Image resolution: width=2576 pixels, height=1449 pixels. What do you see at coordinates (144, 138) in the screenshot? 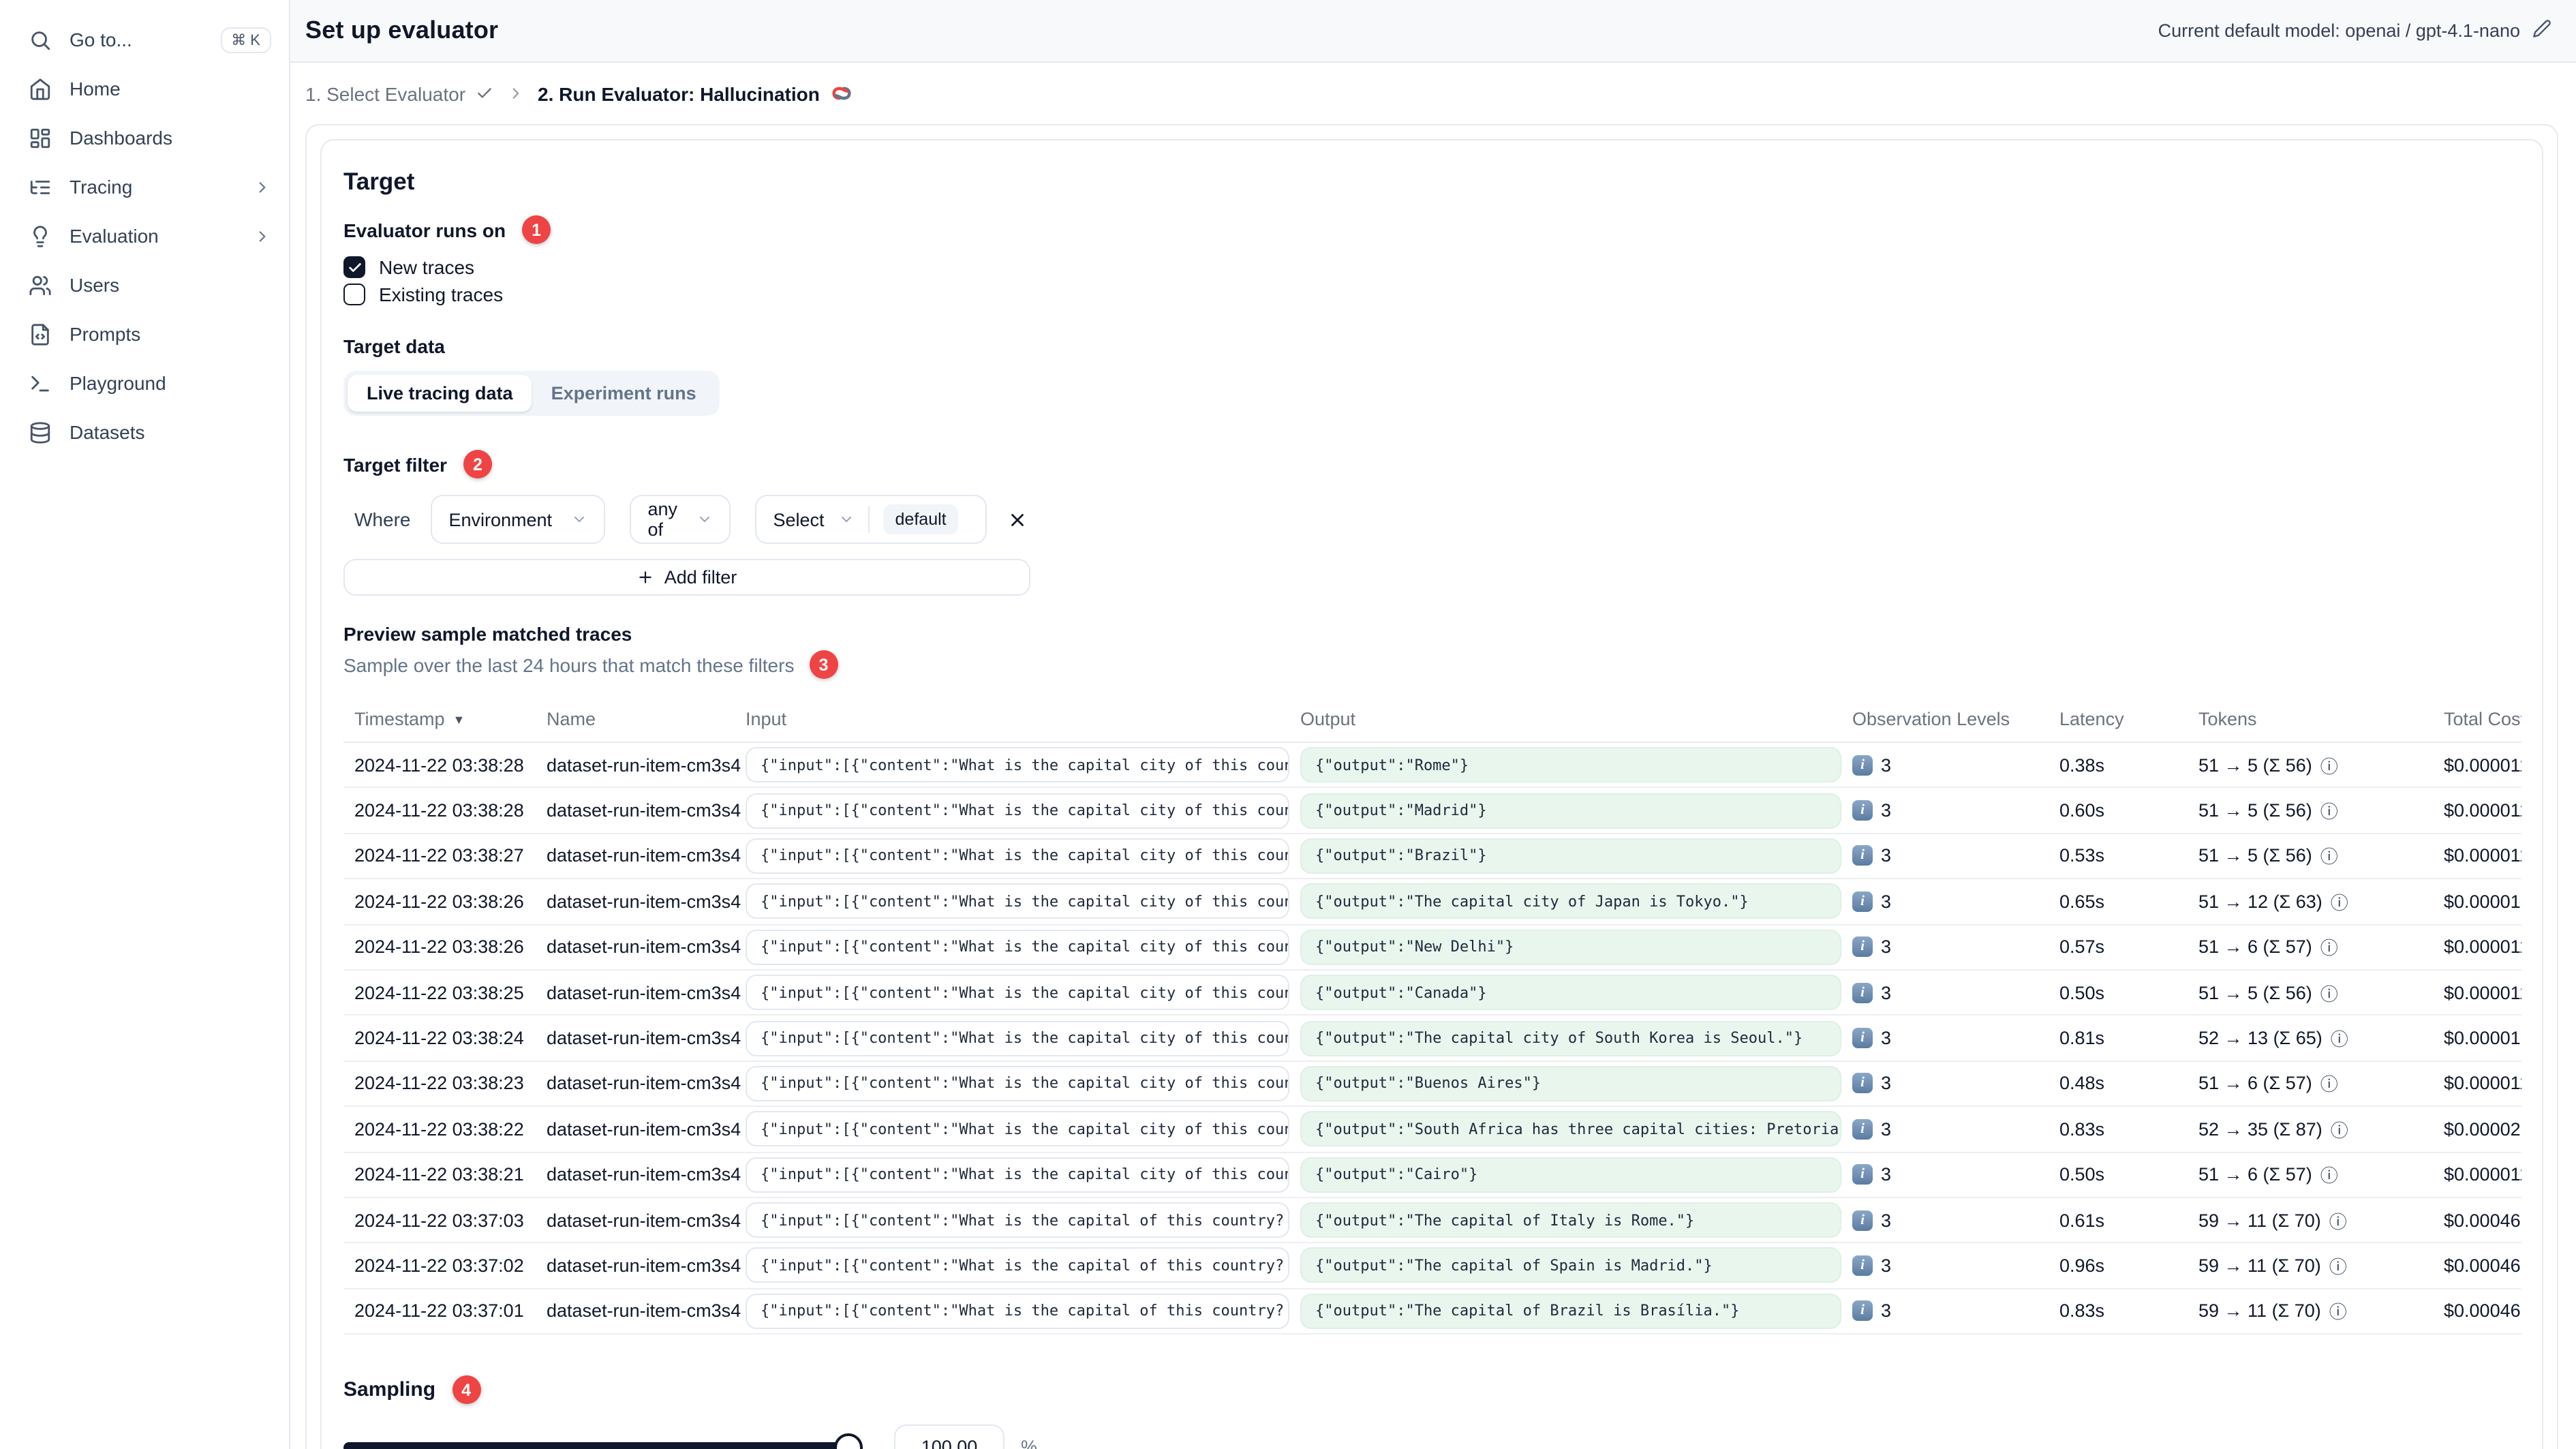
I see `sidebar-item-dashboards: Dashboards` at bounding box center [144, 138].